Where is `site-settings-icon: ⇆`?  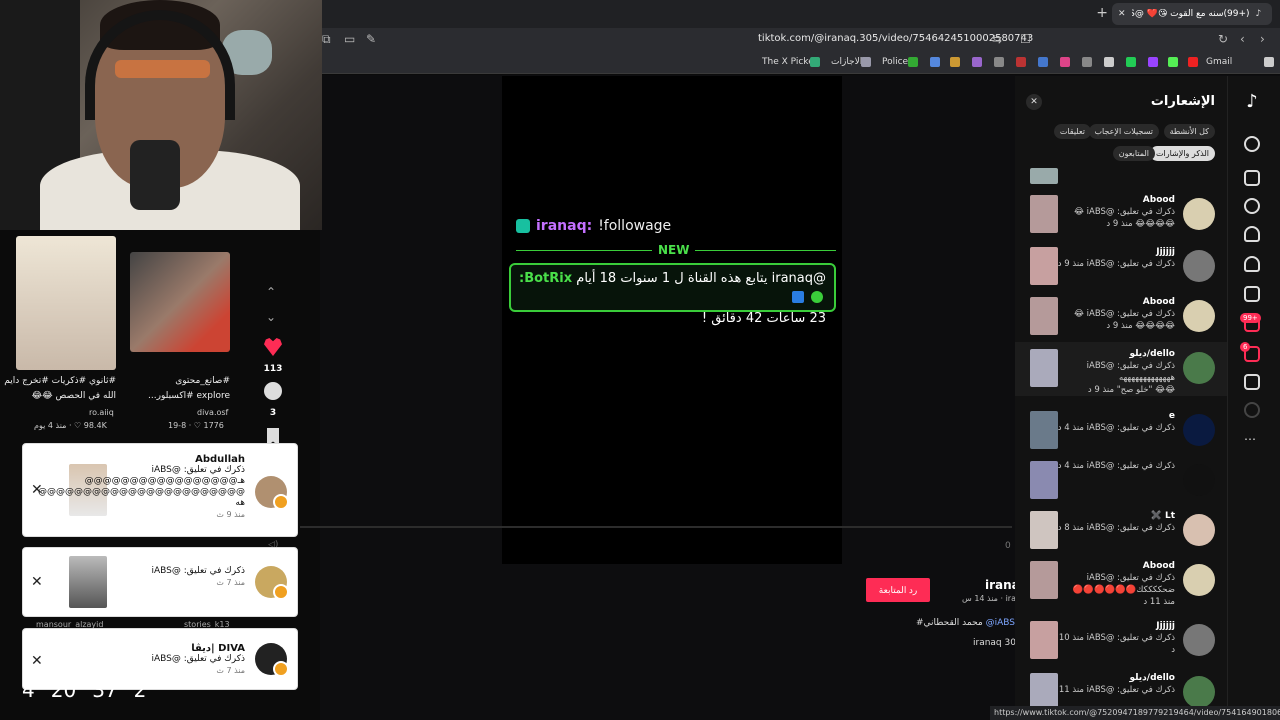 site-settings-icon: ⇆ is located at coordinates (997, 39).